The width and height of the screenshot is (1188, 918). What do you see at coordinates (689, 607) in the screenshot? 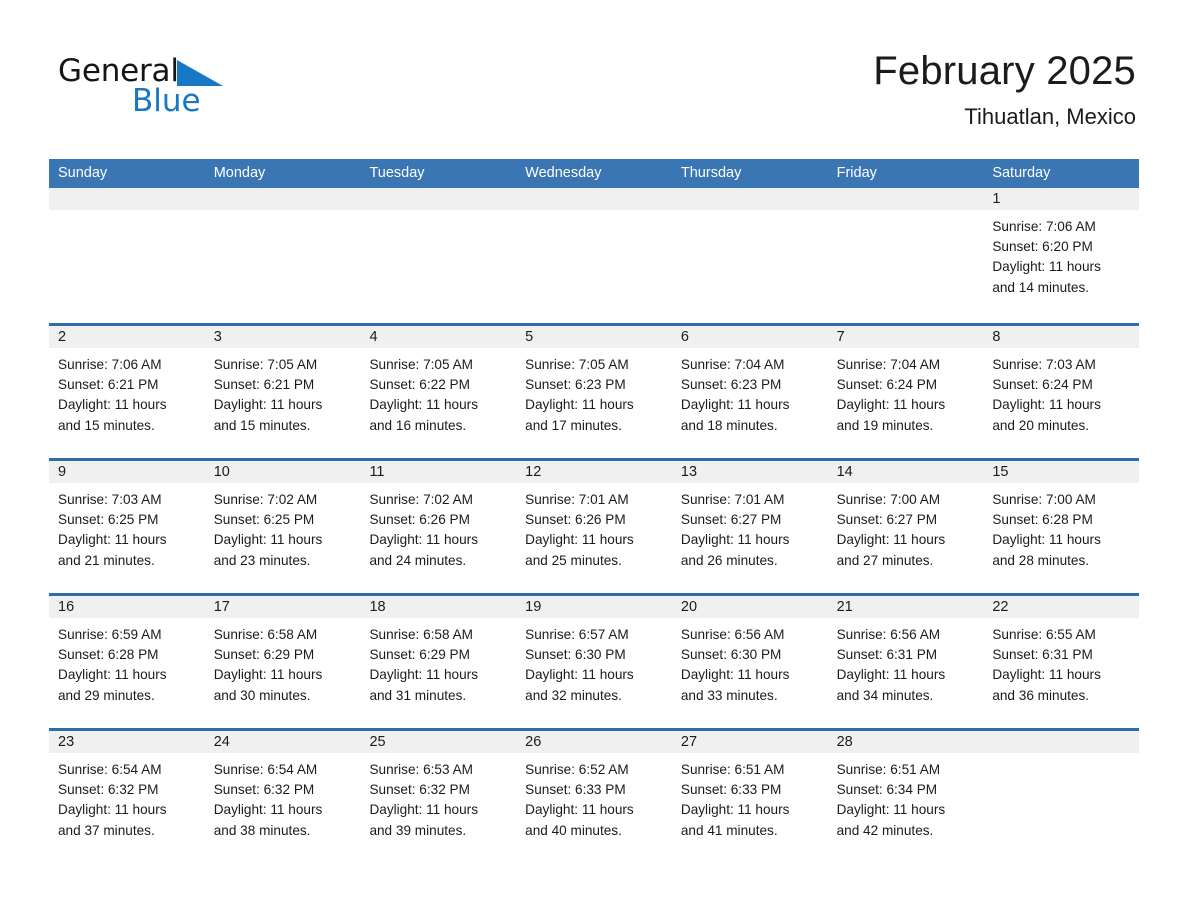
I see `day-number: 20` at bounding box center [689, 607].